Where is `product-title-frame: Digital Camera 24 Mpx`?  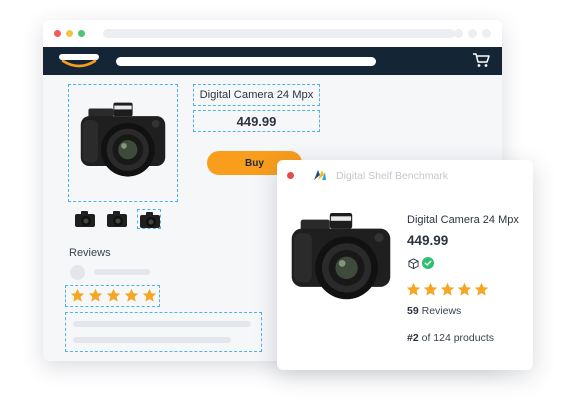 product-title-frame: Digital Camera 24 Mpx is located at coordinates (256, 95).